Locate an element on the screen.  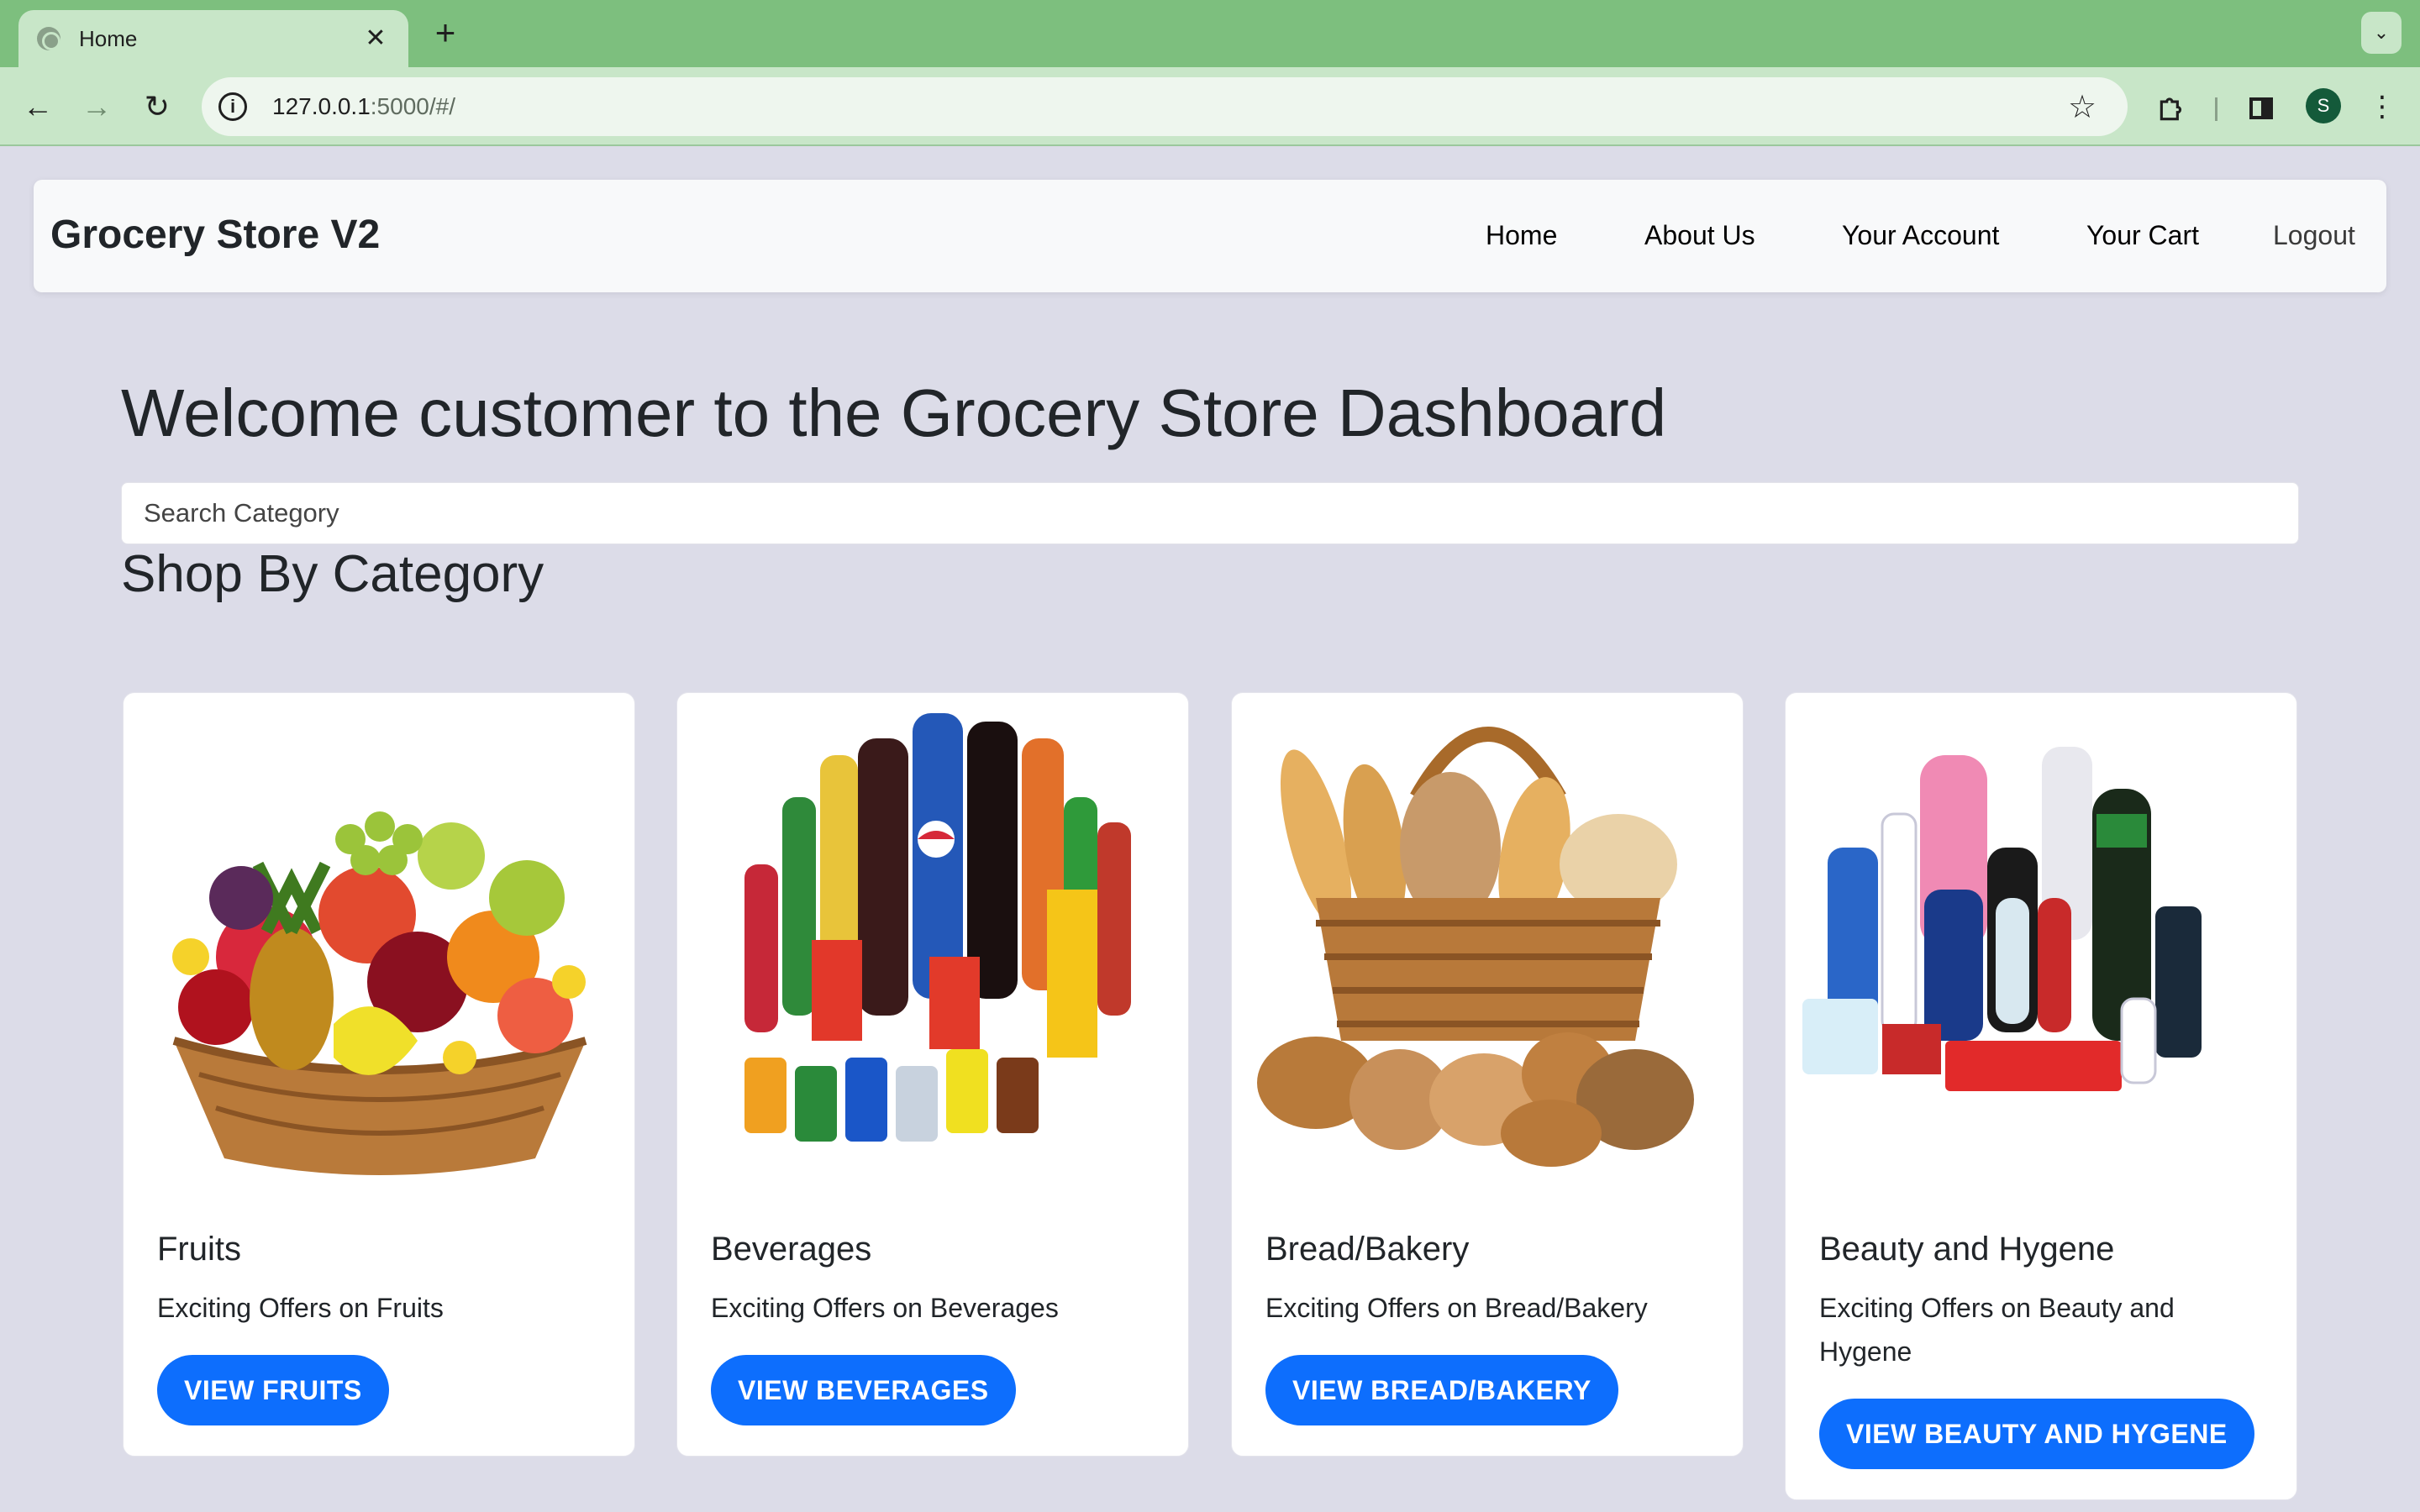
url-text: 127.0.0.1:5000/#/ is located at coordinates (1164, 106).